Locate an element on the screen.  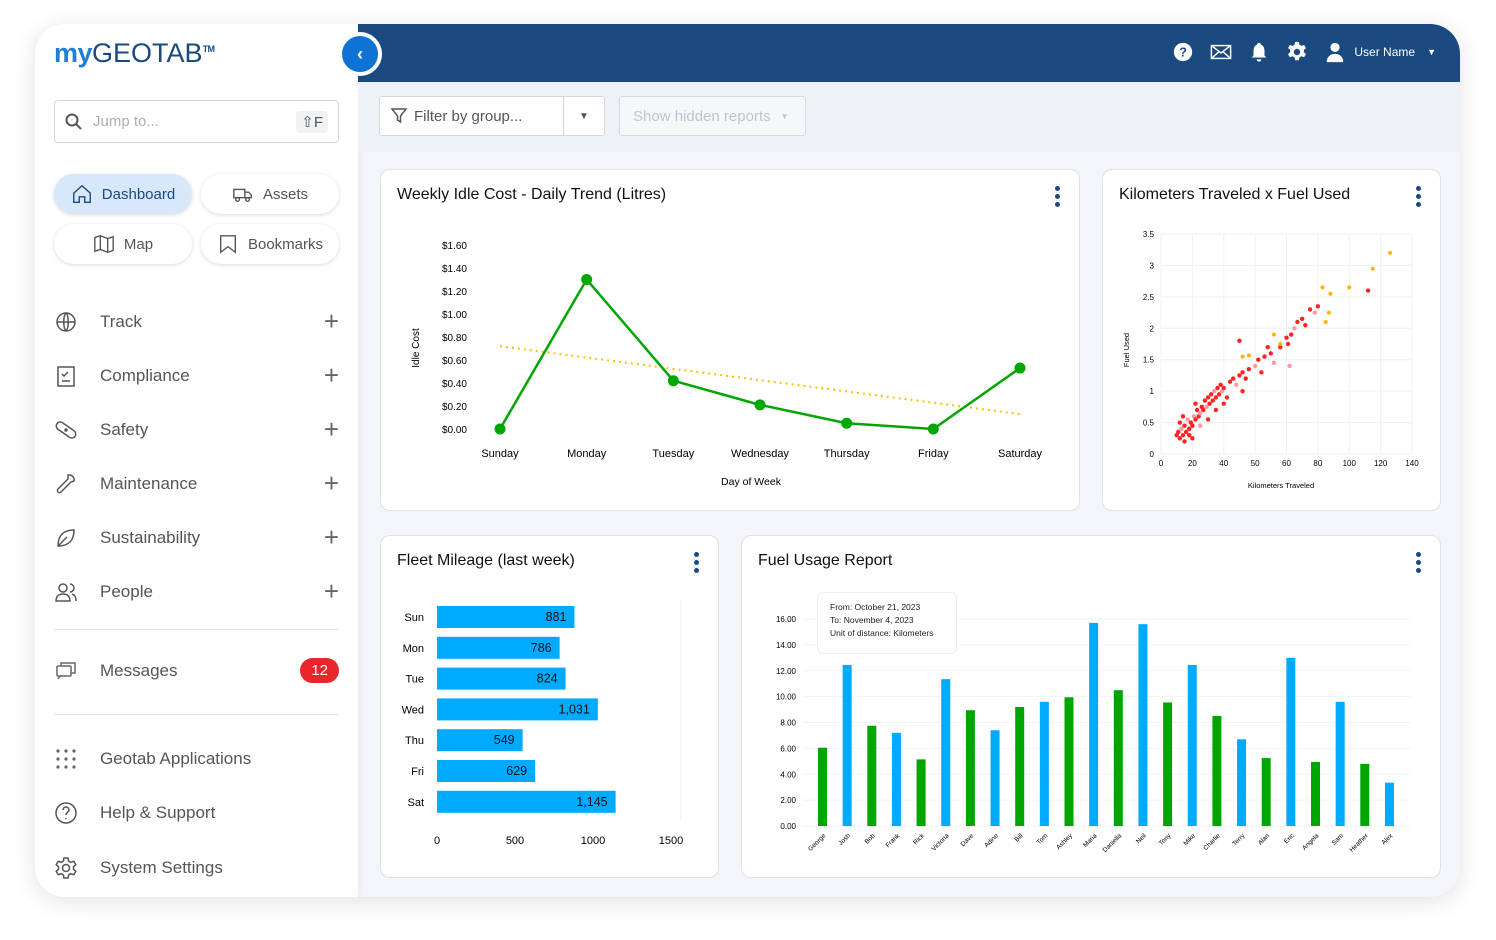
sidebar-item-people: People + is located at coordinates (196, 591).